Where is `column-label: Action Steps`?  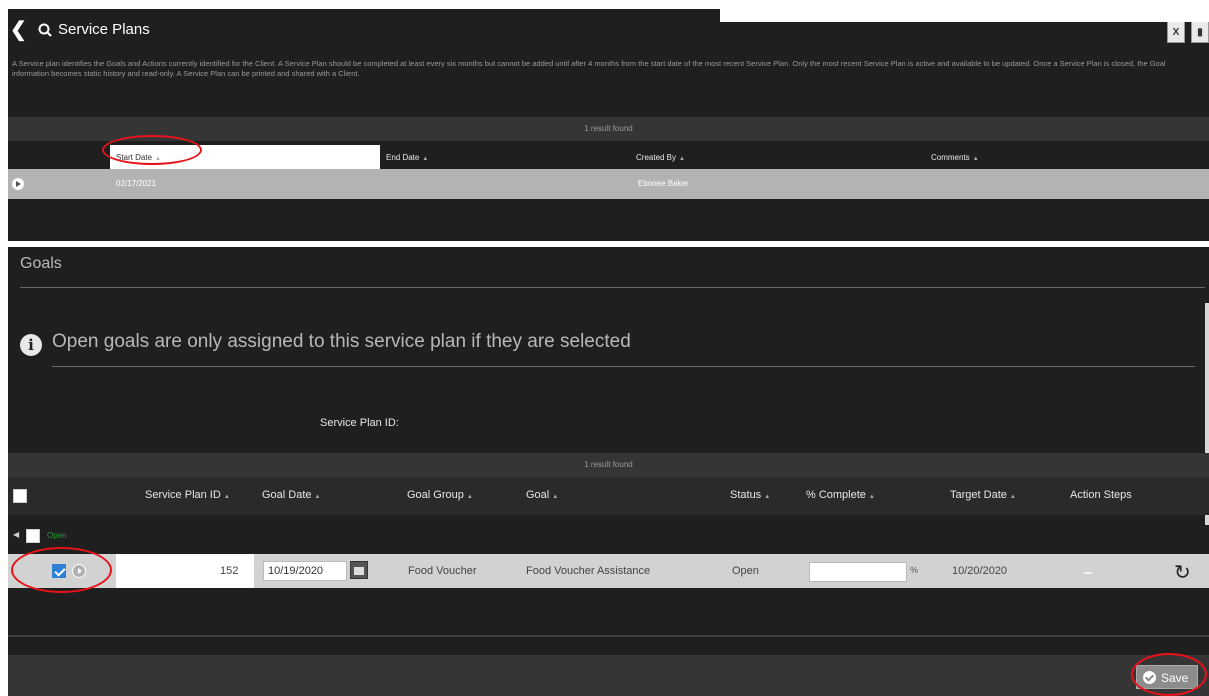
column-label: Action Steps is located at coordinates (1101, 495).